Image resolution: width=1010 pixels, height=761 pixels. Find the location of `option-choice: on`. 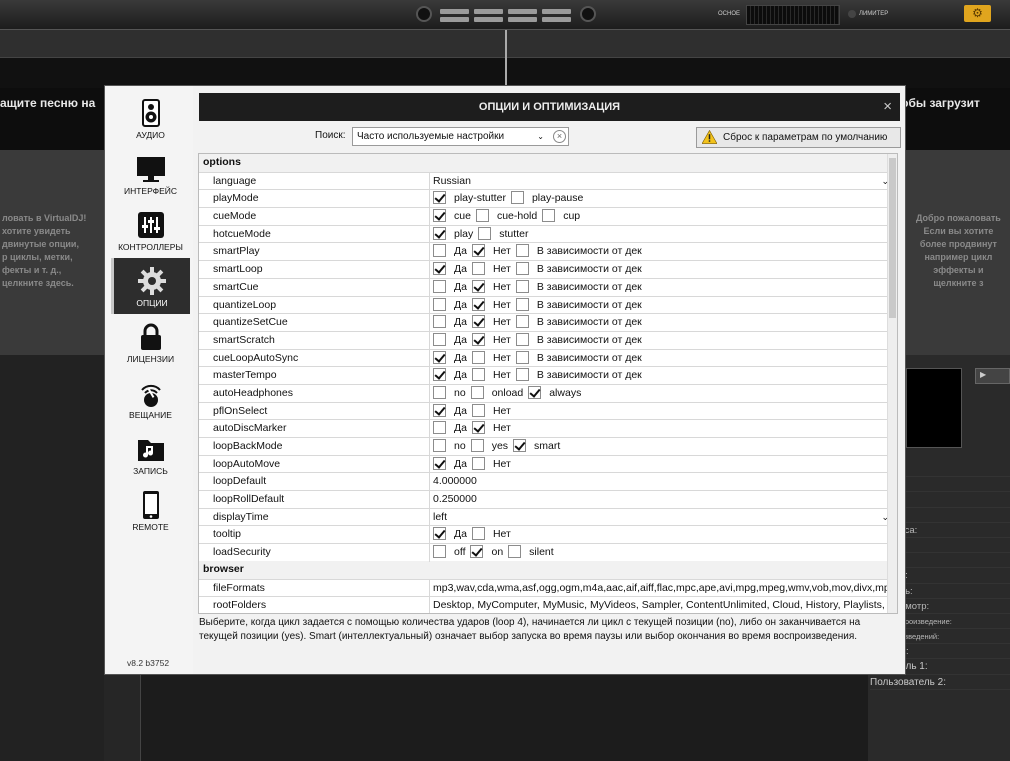

option-choice: on is located at coordinates (486, 553).